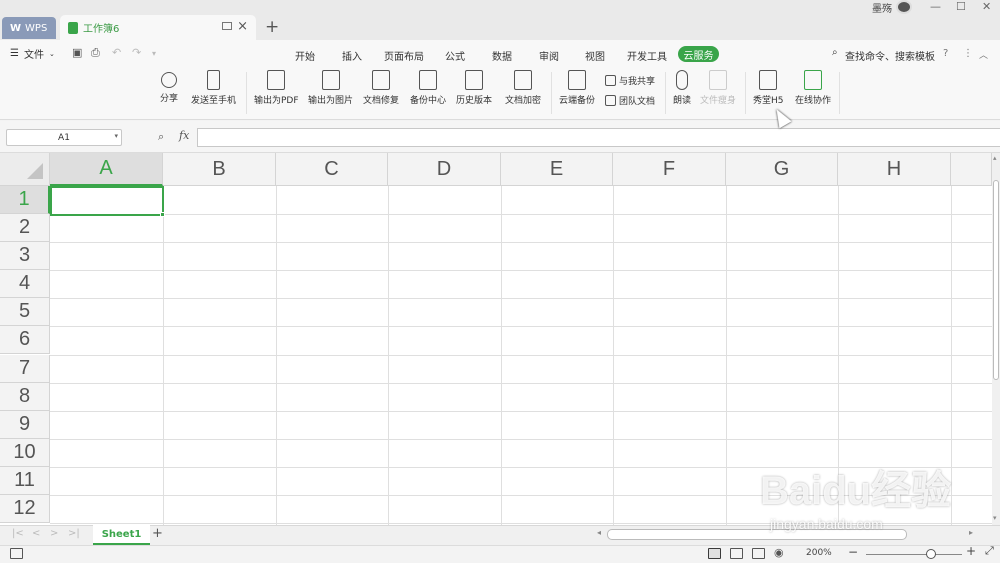  What do you see at coordinates (935, 6) in the screenshot?
I see `minimize-icon: —` at bounding box center [935, 6].